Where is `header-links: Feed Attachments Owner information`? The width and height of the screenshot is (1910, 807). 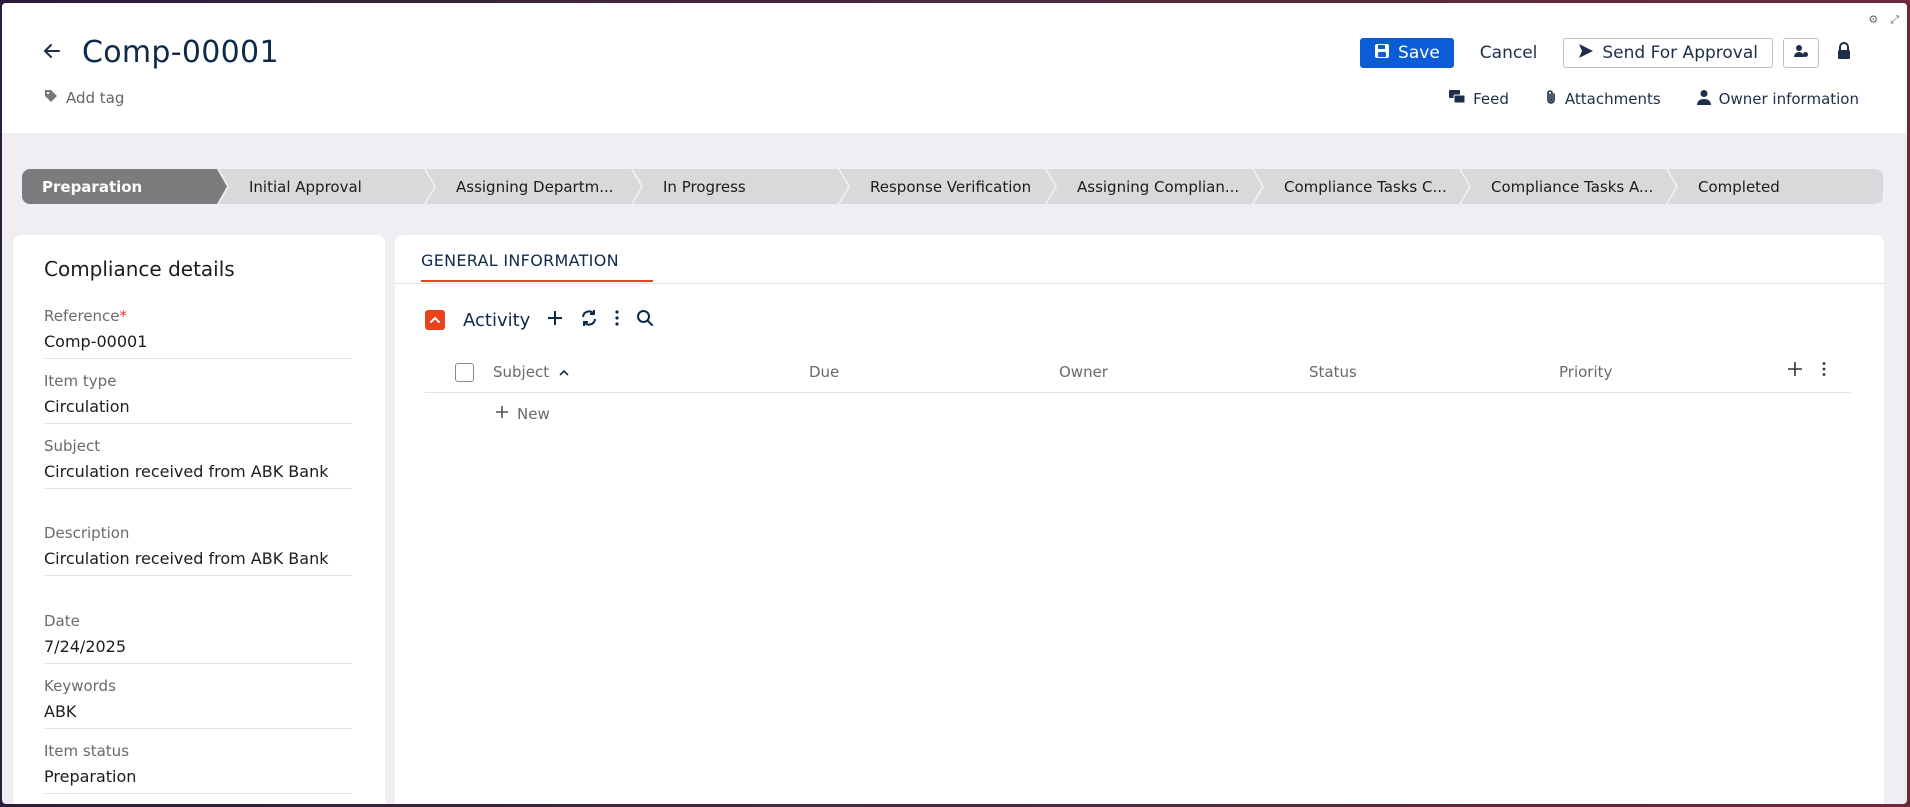 header-links: Feed Attachments Owner information is located at coordinates (1654, 99).